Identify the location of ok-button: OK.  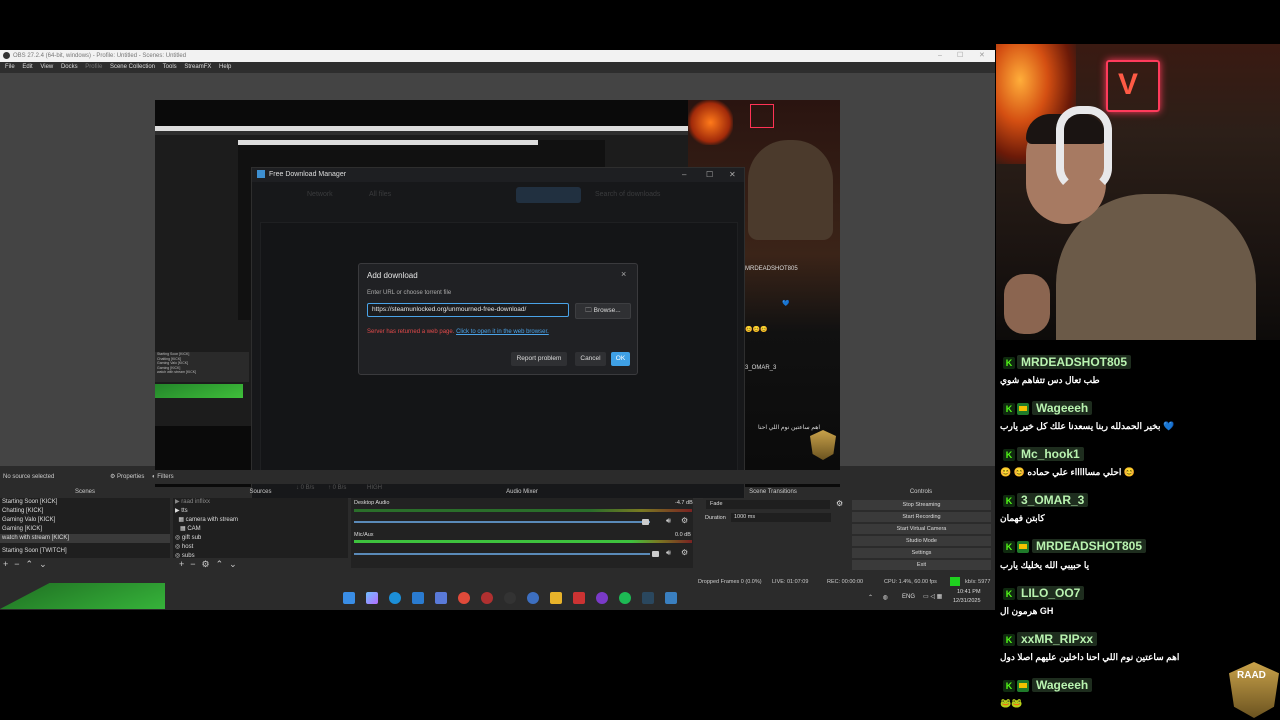
(620, 359).